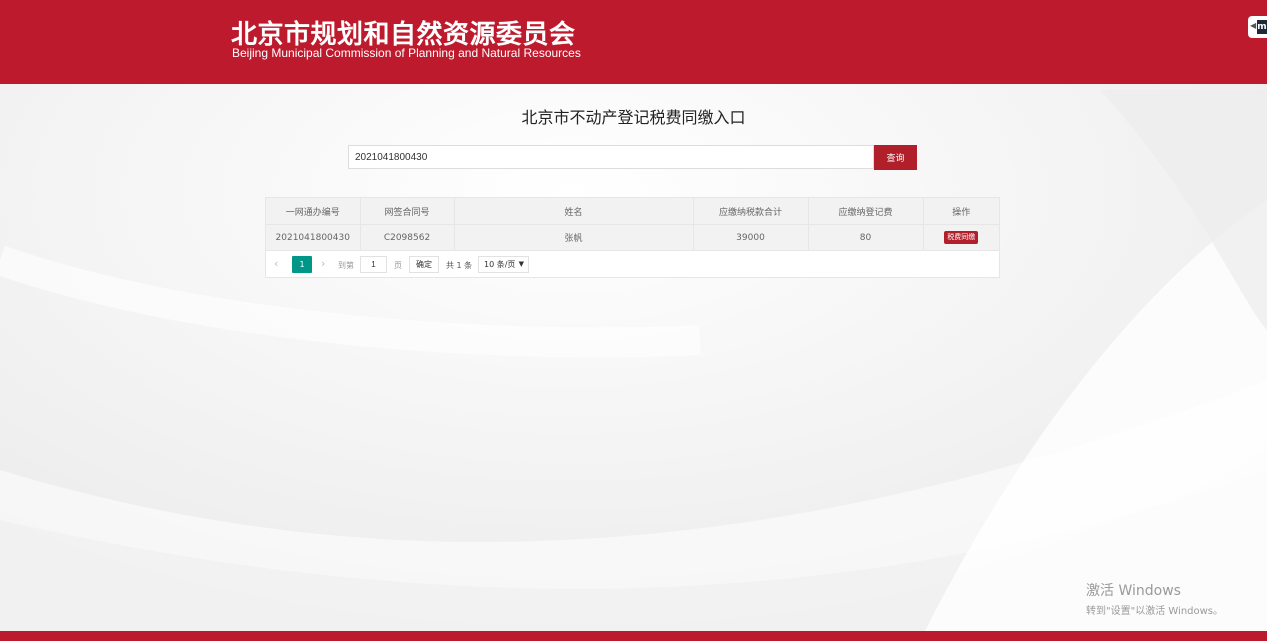 Image resolution: width=1267 pixels, height=641 pixels. What do you see at coordinates (346, 265) in the screenshot?
I see `goto-label: 到第` at bounding box center [346, 265].